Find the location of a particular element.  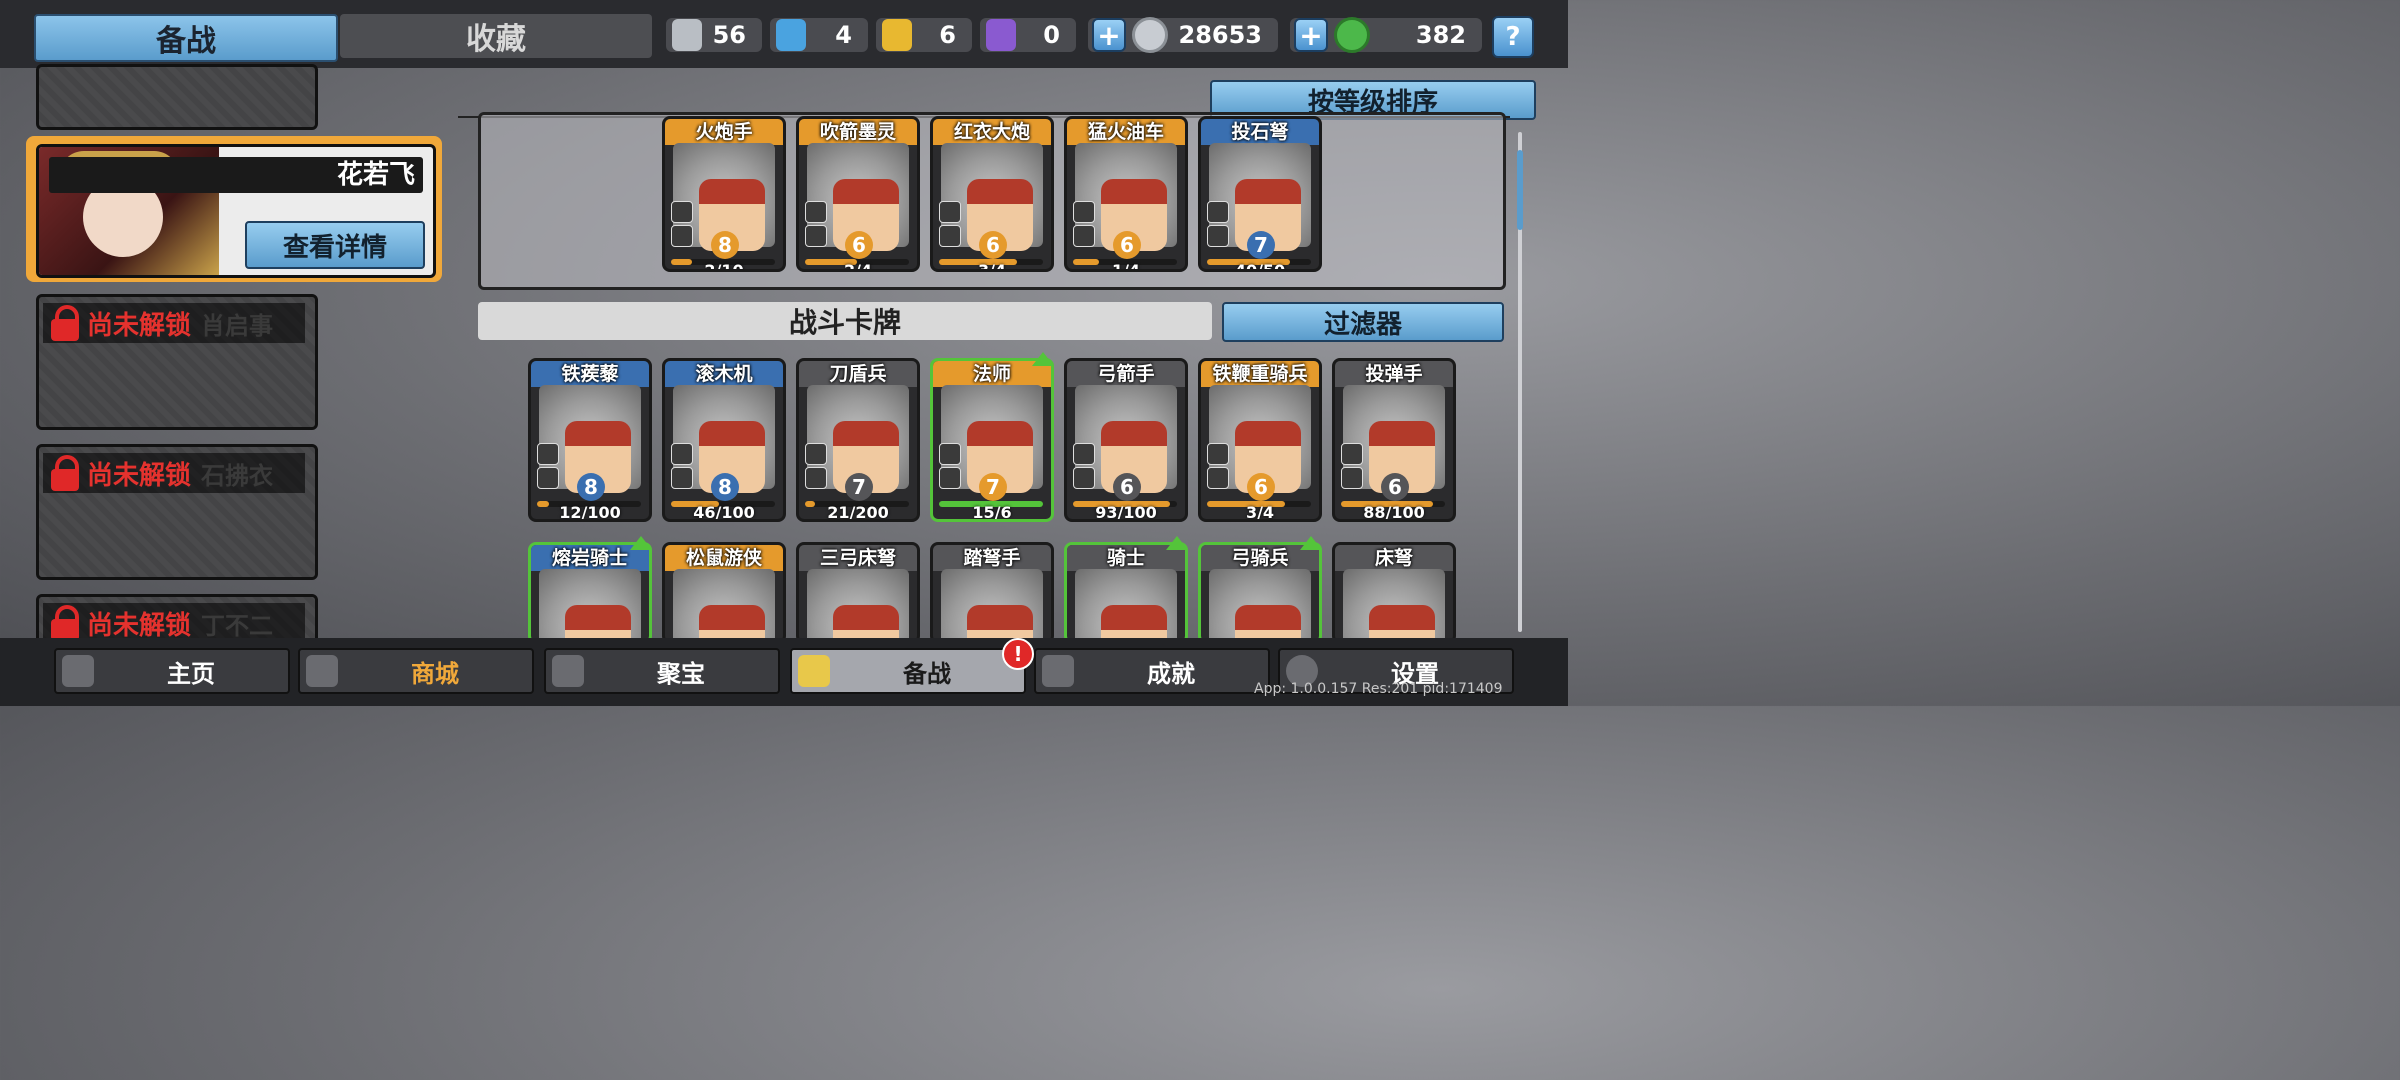

help-button: ? is located at coordinates (1513, 37).